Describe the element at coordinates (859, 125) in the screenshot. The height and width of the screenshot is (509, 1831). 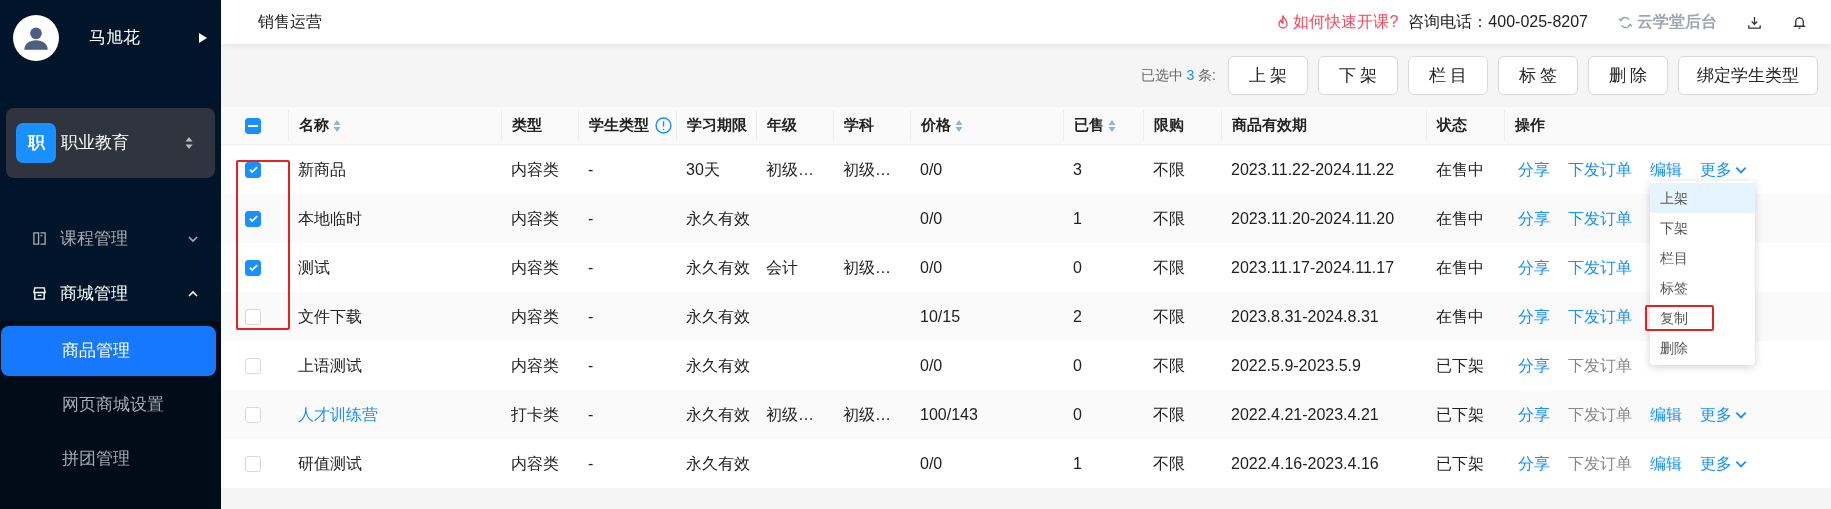
I see `column-label: 学科` at that location.